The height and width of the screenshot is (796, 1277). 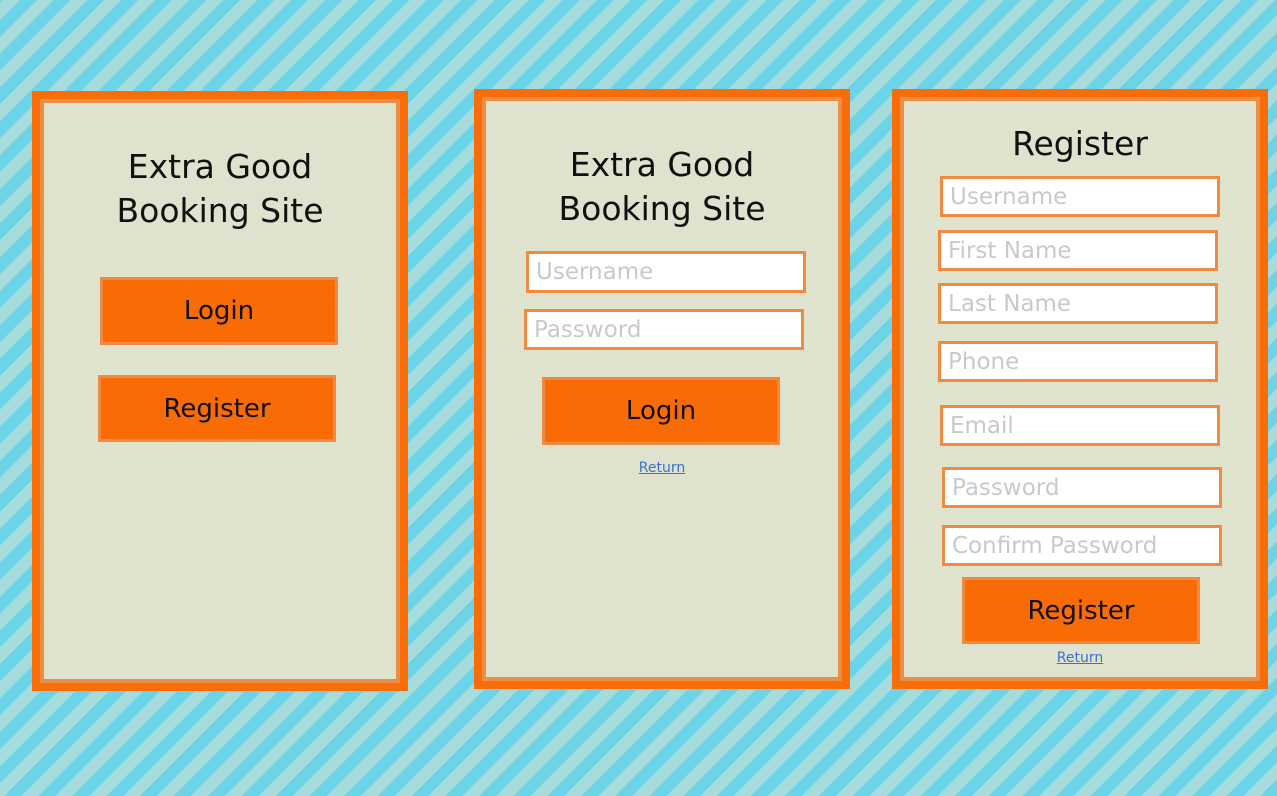 What do you see at coordinates (1078, 303) in the screenshot?
I see `register-last-name-input` at bounding box center [1078, 303].